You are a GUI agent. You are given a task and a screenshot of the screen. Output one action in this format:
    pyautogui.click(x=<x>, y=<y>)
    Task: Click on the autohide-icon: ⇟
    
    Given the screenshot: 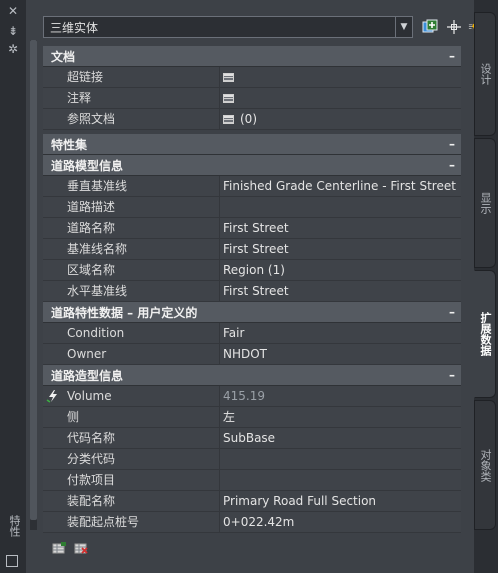 What is the action you would take?
    pyautogui.click(x=13, y=31)
    